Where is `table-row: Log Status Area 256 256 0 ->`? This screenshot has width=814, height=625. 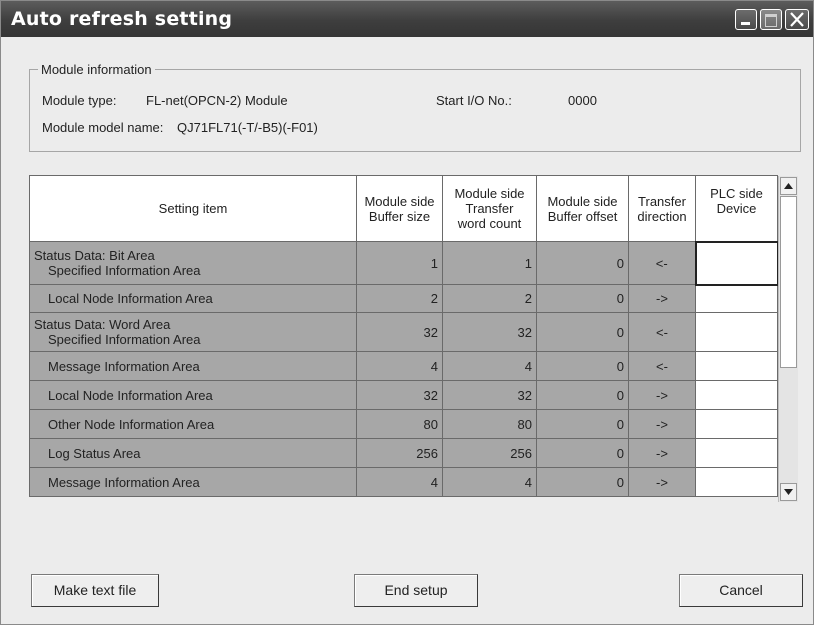
table-row: Log Status Area 256 256 0 -> is located at coordinates (403, 453).